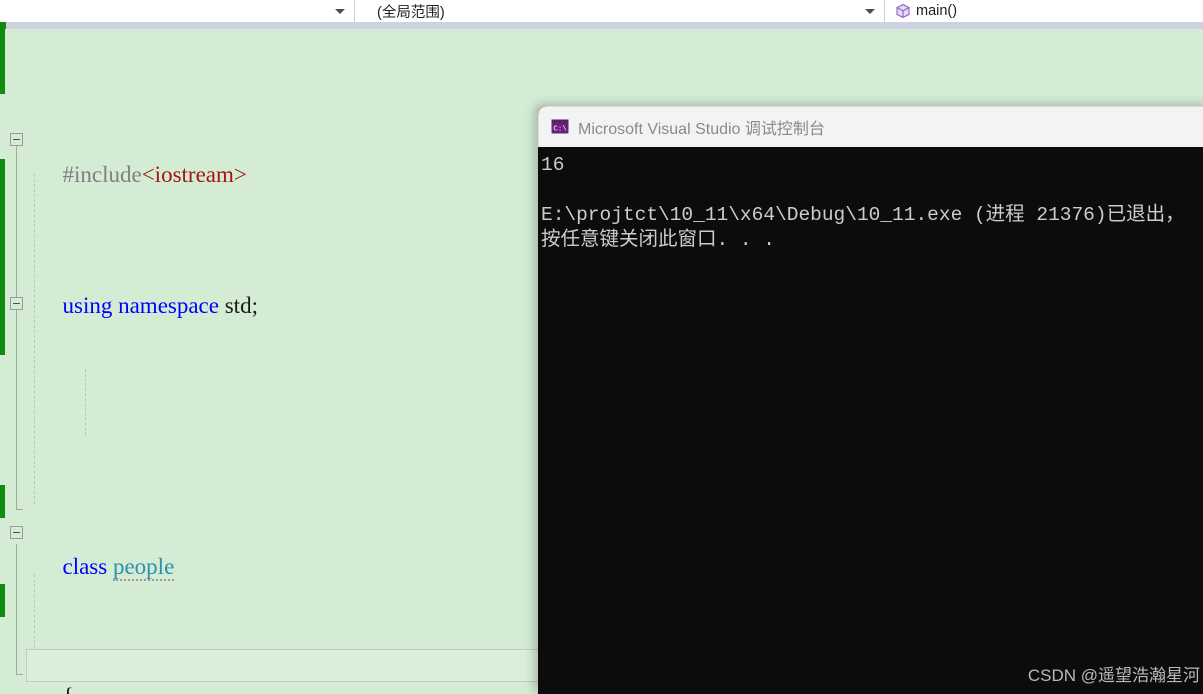 Image resolution: width=1203 pixels, height=694 pixels. Describe the element at coordinates (68, 689) in the screenshot. I see `token-brace-open: {` at that location.